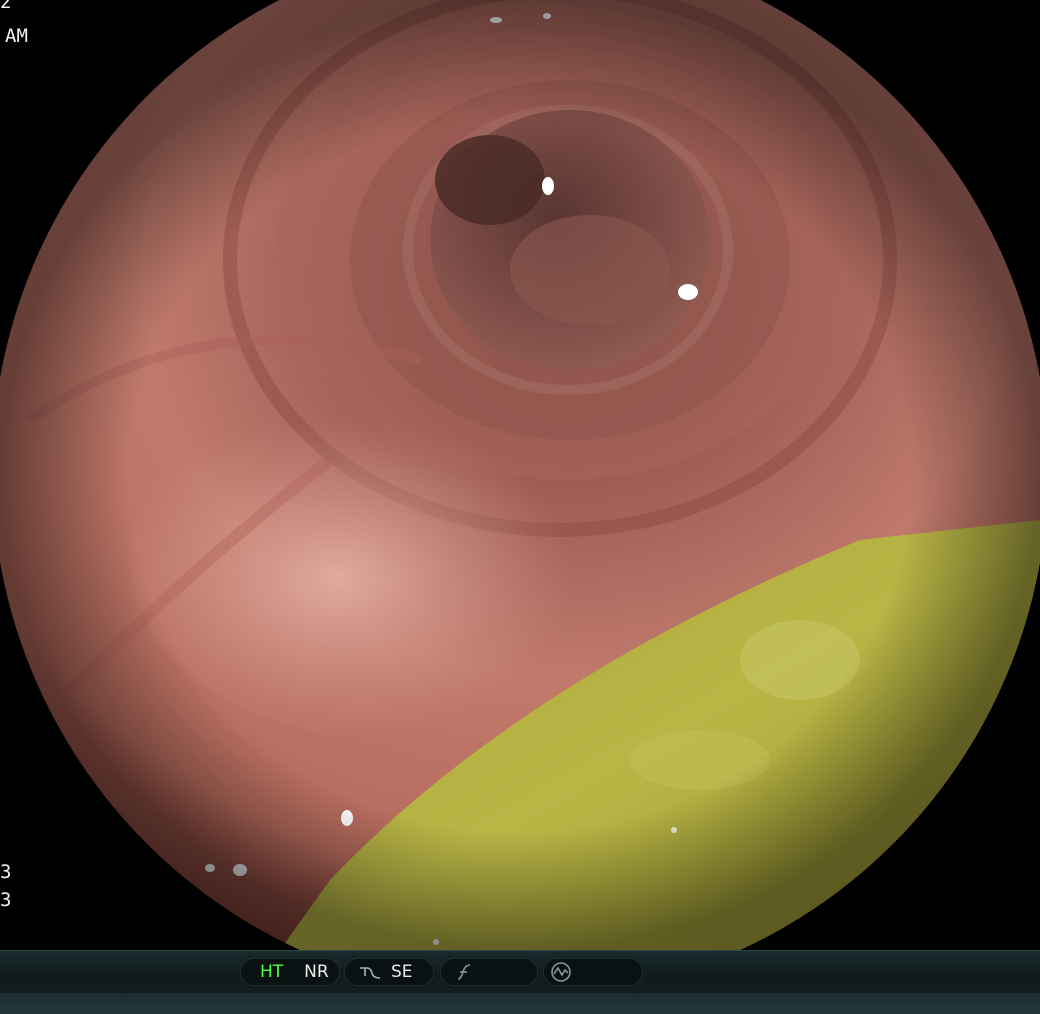 The height and width of the screenshot is (1014, 1040). Describe the element at coordinates (389, 972) in the screenshot. I see `se-indicator: SE` at that location.